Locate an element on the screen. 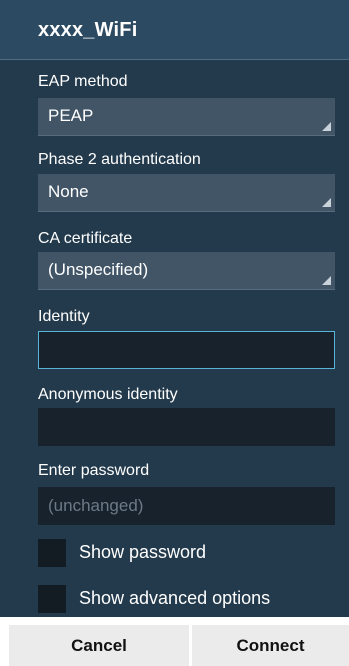 This screenshot has width=349, height=666. password-input is located at coordinates (186, 506).